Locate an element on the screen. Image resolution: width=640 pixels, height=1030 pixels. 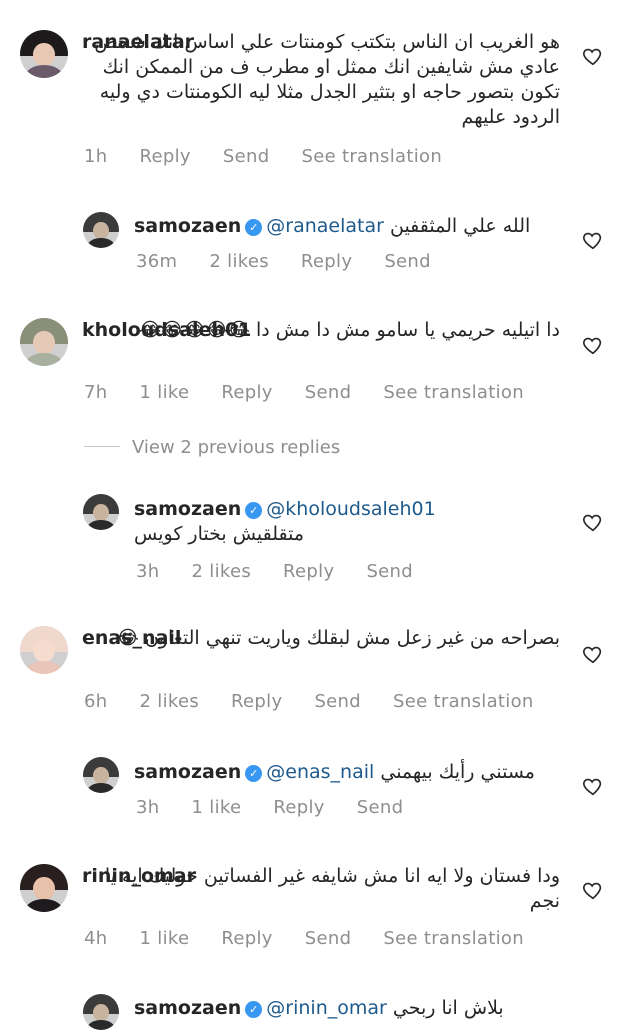
mention-link: @rinin_omar is located at coordinates (326, 1008).